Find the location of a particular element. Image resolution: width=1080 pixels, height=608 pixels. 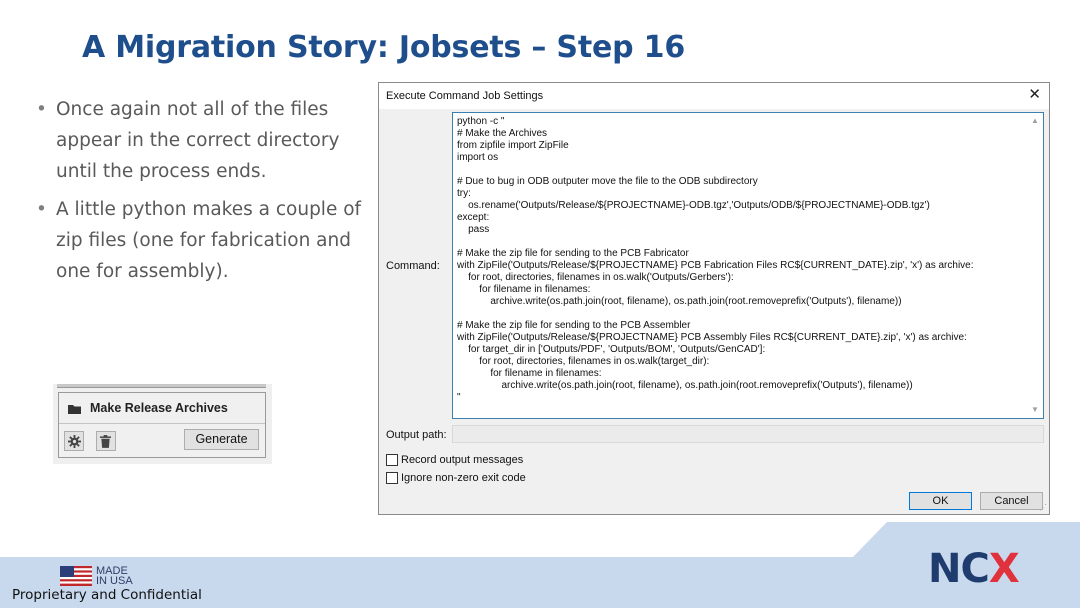

command-scrollbar: ▲ ▼ is located at coordinates (1035, 265).